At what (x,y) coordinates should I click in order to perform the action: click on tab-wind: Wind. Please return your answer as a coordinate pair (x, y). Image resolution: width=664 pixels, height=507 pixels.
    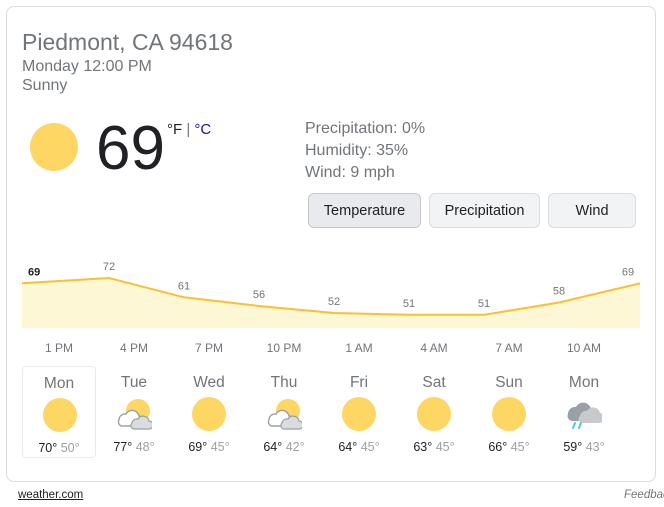
    Looking at the image, I should click on (592, 210).